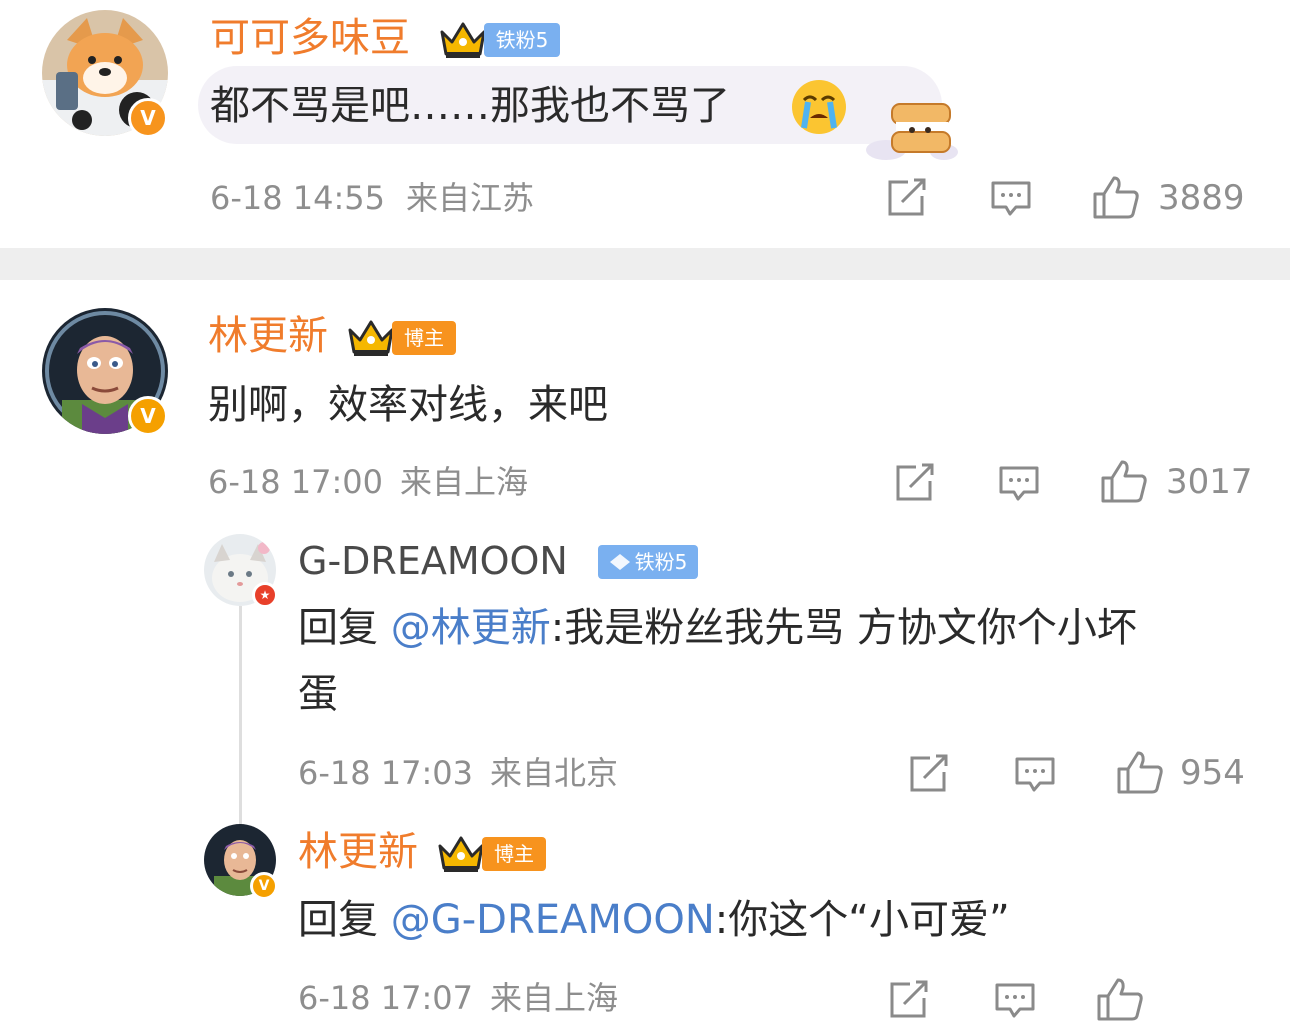 This screenshot has height=1036, width=1290. I want to click on crying-emoji-icon, so click(819, 107).